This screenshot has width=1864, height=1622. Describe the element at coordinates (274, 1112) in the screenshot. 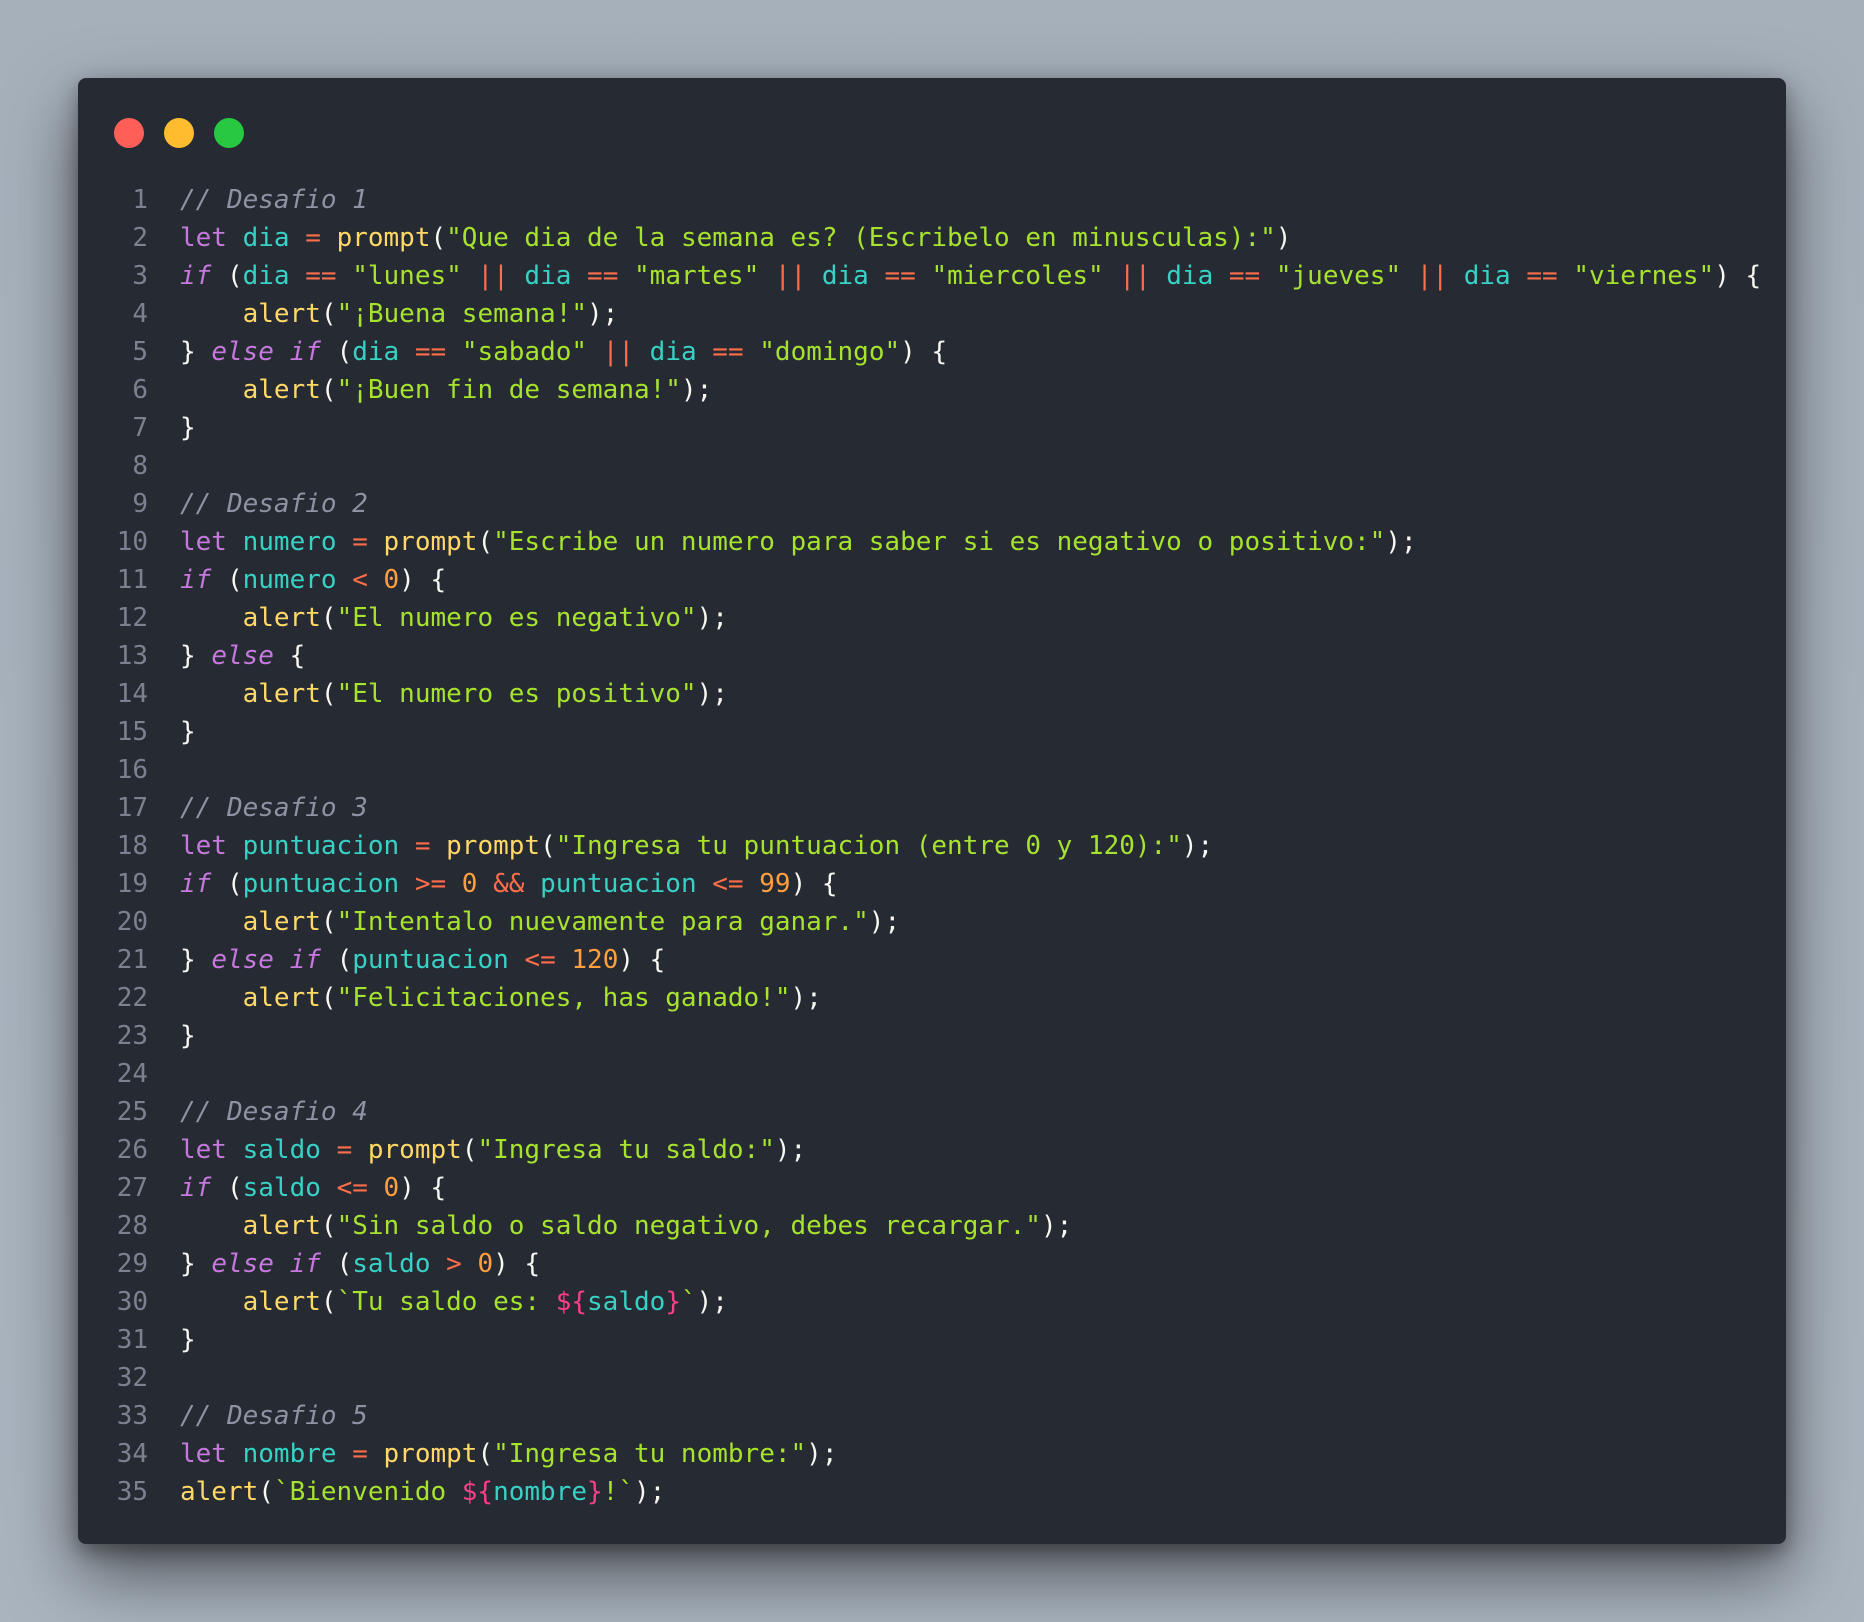

I see `code-text: // Desafio 4` at that location.